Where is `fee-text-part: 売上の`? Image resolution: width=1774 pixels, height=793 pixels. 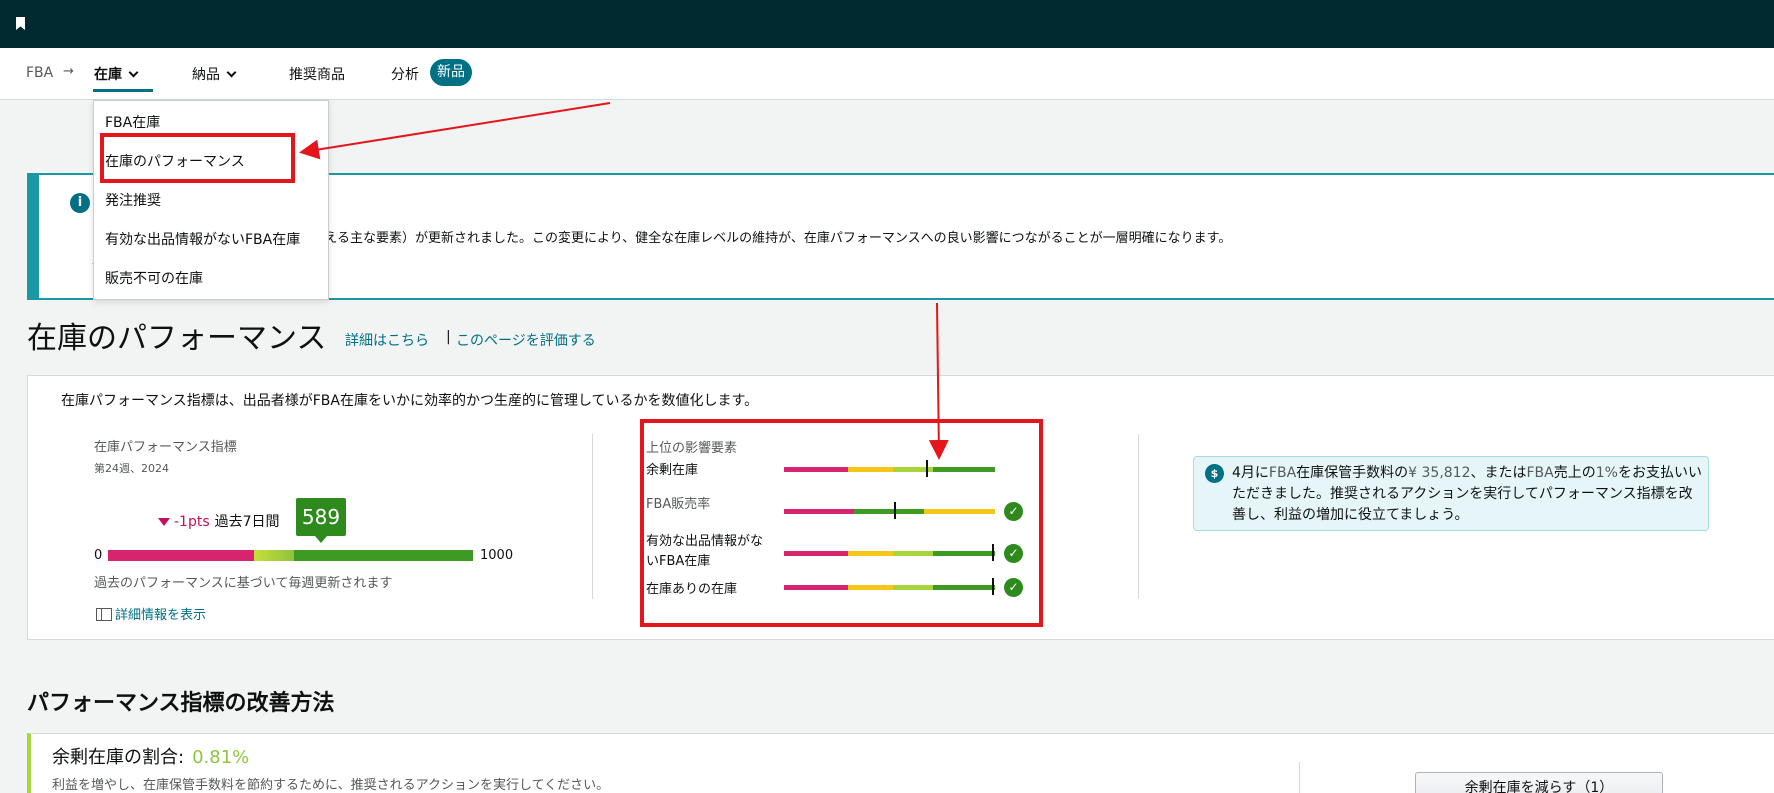 fee-text-part: 売上の is located at coordinates (1574, 473).